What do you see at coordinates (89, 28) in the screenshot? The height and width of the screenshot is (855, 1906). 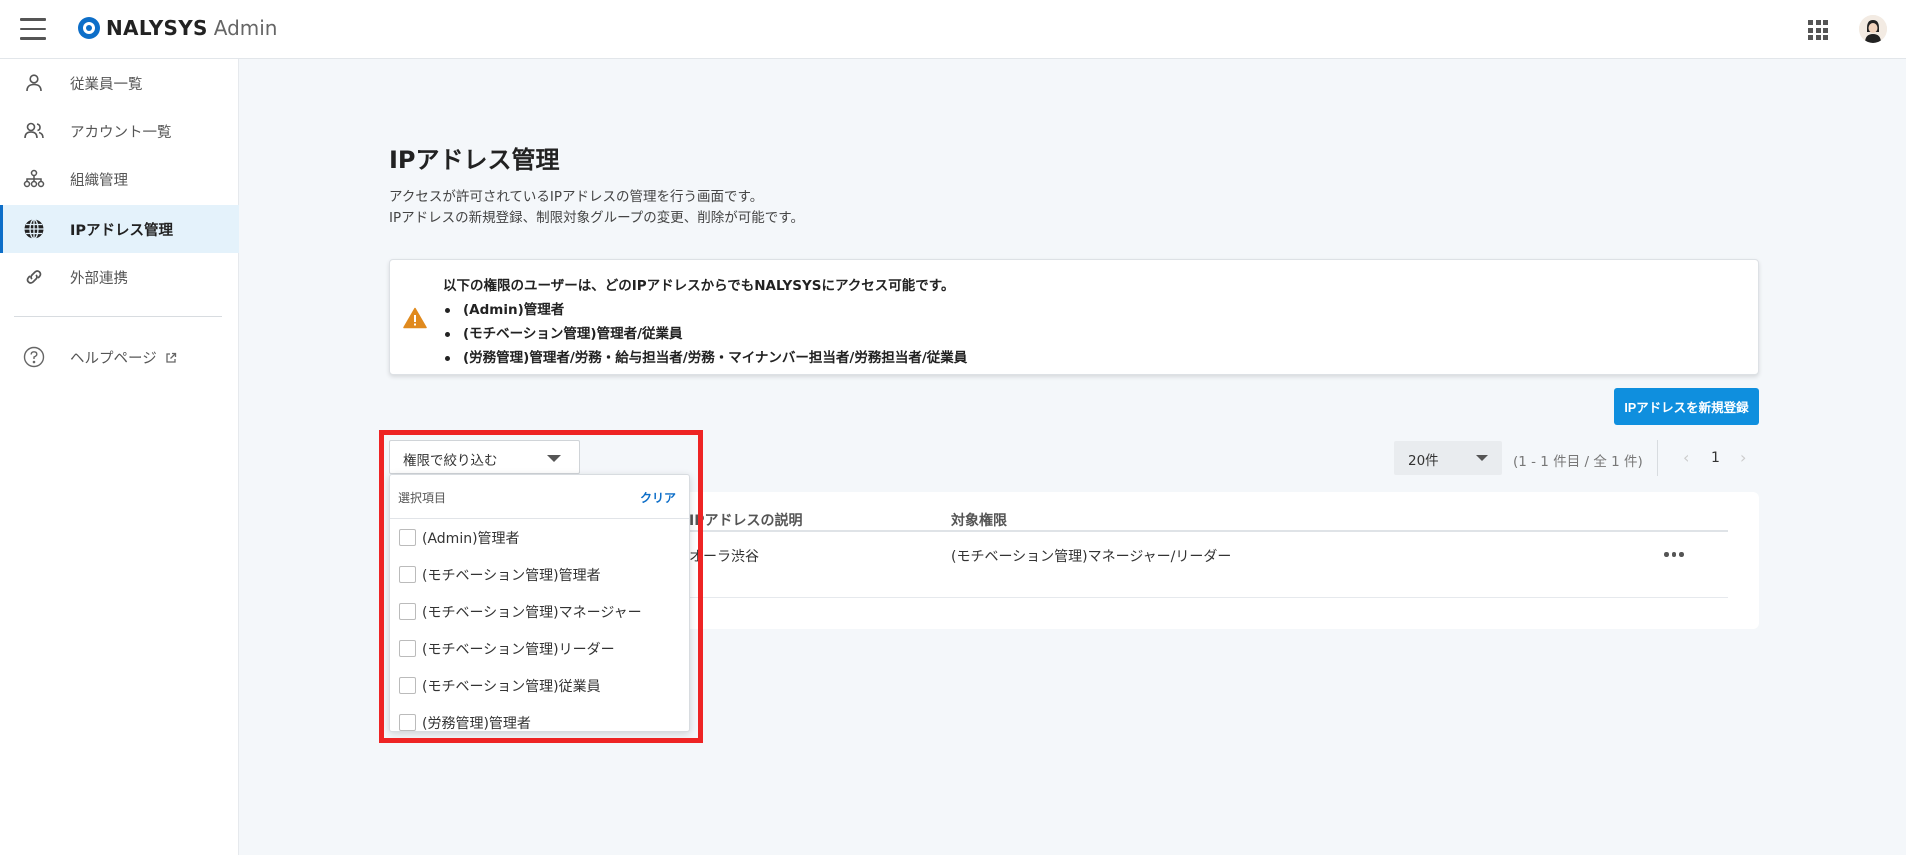 I see `nalysys-logo-icon` at bounding box center [89, 28].